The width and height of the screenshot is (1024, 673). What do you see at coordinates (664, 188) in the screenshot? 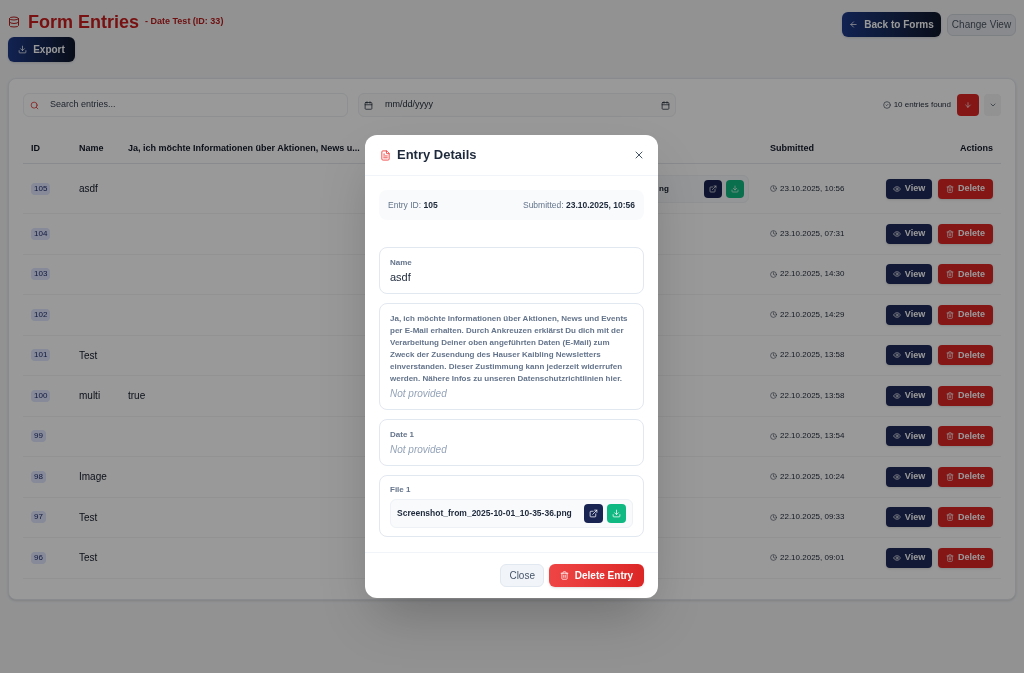
I see `file-name: ng` at bounding box center [664, 188].